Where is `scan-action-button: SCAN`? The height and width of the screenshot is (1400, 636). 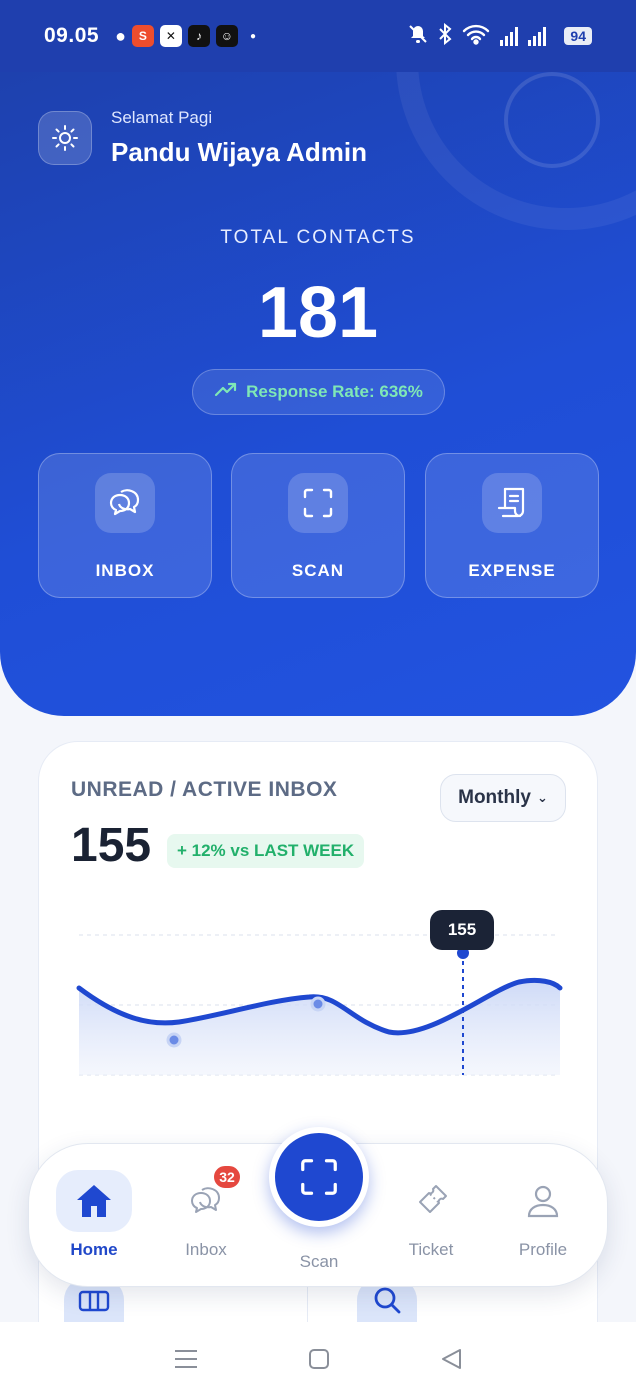
scan-action-button: SCAN is located at coordinates (318, 525).